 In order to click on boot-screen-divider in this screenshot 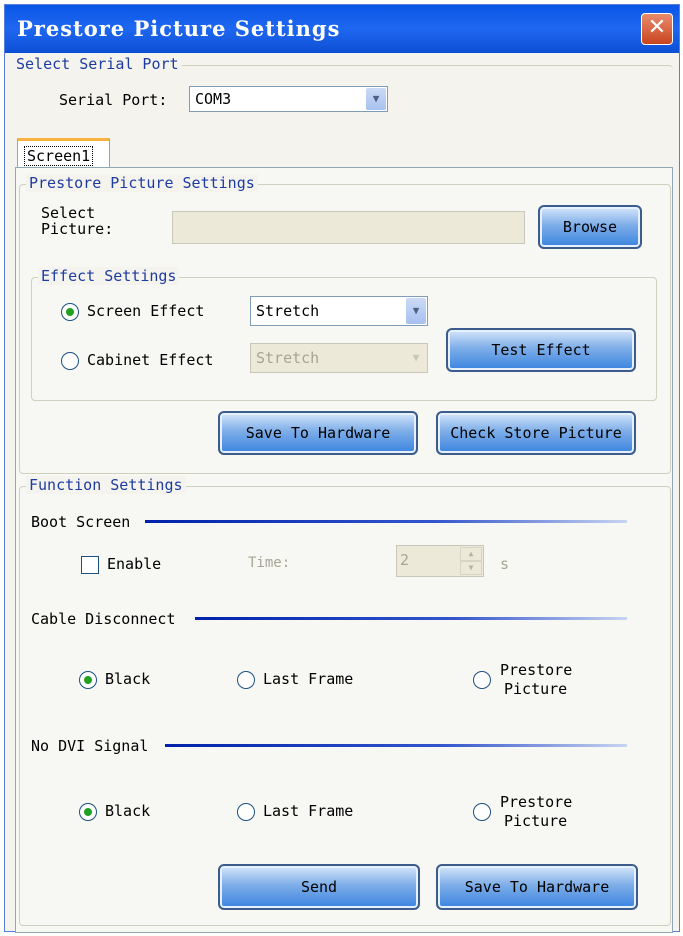, I will do `click(386, 521)`.